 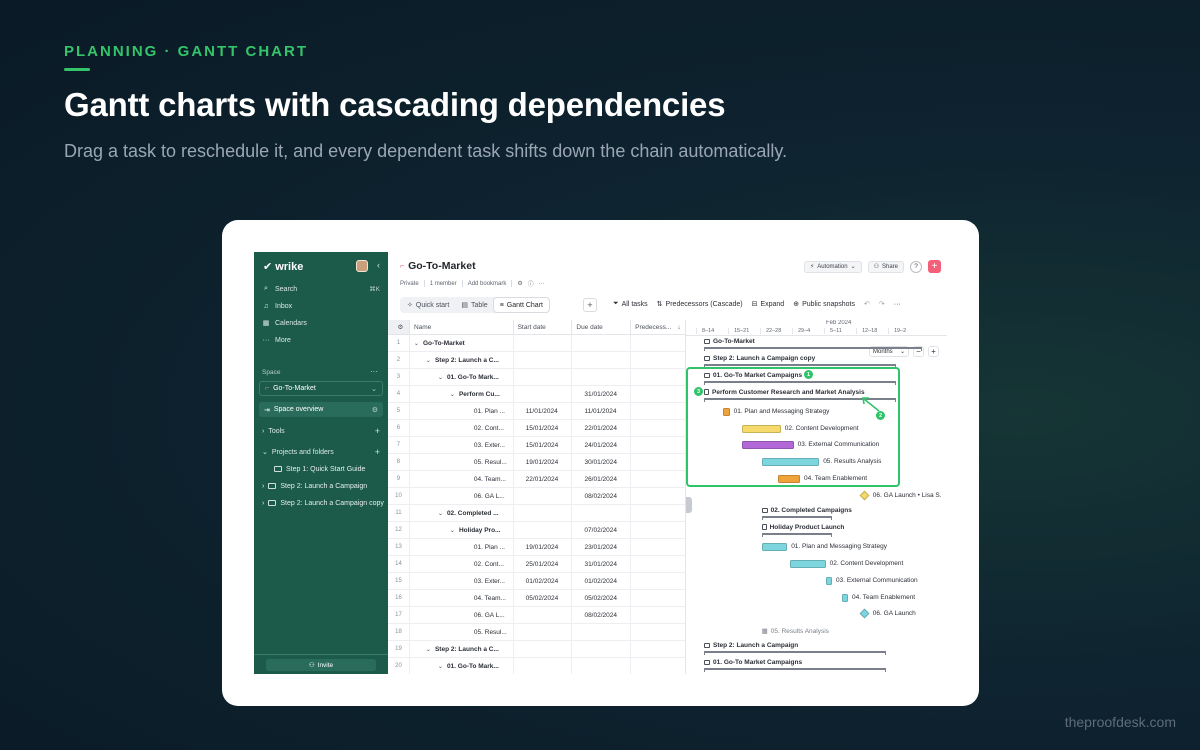 What do you see at coordinates (321, 409) in the screenshot?
I see `sidebar-item-space-overview: ⇥ Space overview ⚙` at bounding box center [321, 409].